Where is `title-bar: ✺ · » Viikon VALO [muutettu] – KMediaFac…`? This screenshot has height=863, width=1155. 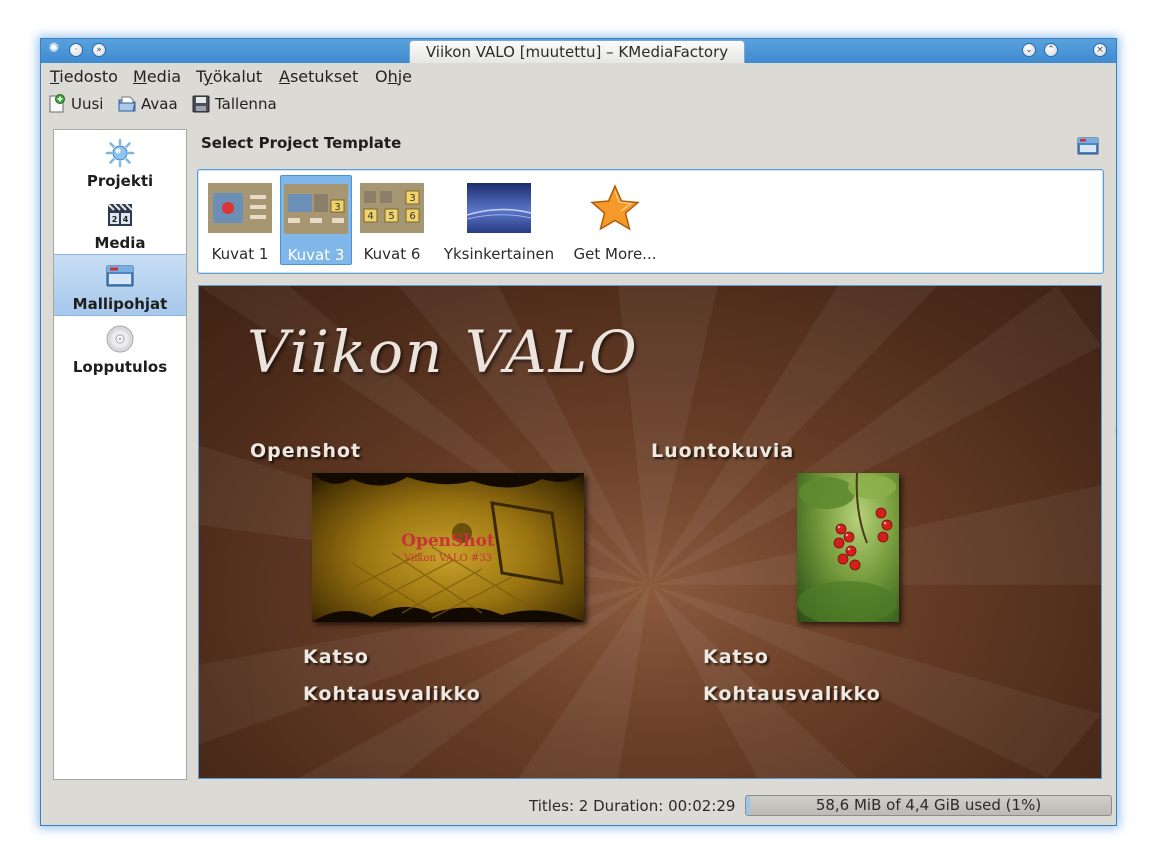 title-bar: ✺ · » Viikon VALO [muutettu] – KMediaFac… is located at coordinates (578, 51).